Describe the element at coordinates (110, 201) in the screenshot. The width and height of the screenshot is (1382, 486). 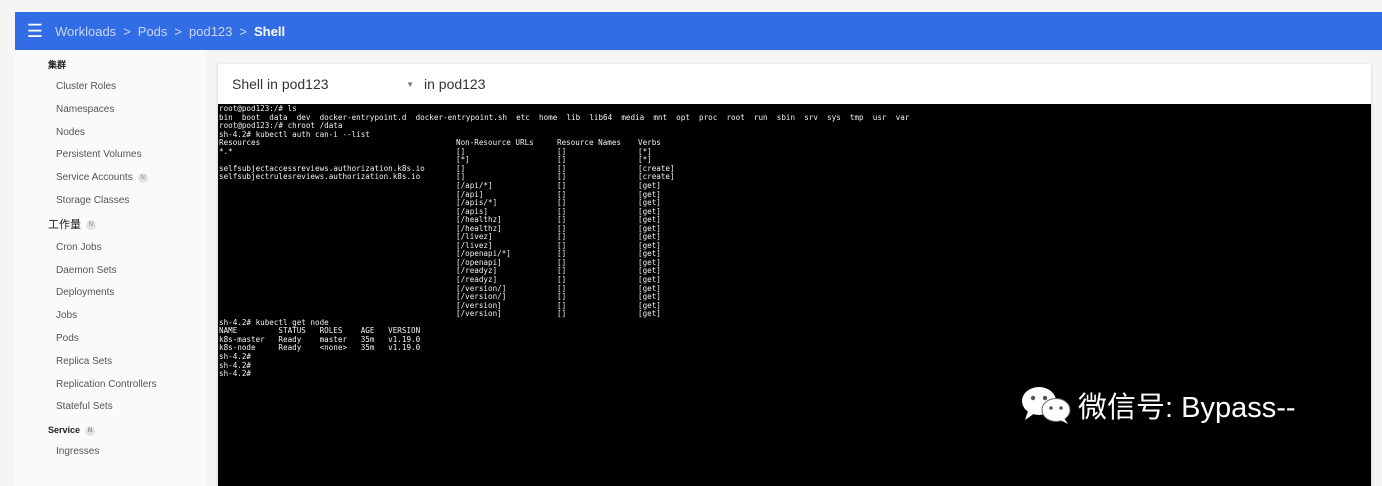
I see `sidebar-item-storage-classes: Storage Classes` at that location.